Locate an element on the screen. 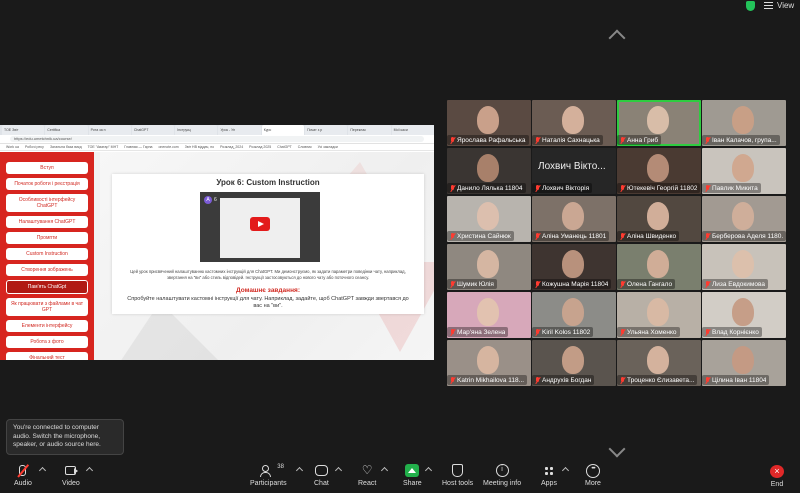 This screenshot has height=493, width=800. apps-button: Apps is located at coordinates (549, 475).